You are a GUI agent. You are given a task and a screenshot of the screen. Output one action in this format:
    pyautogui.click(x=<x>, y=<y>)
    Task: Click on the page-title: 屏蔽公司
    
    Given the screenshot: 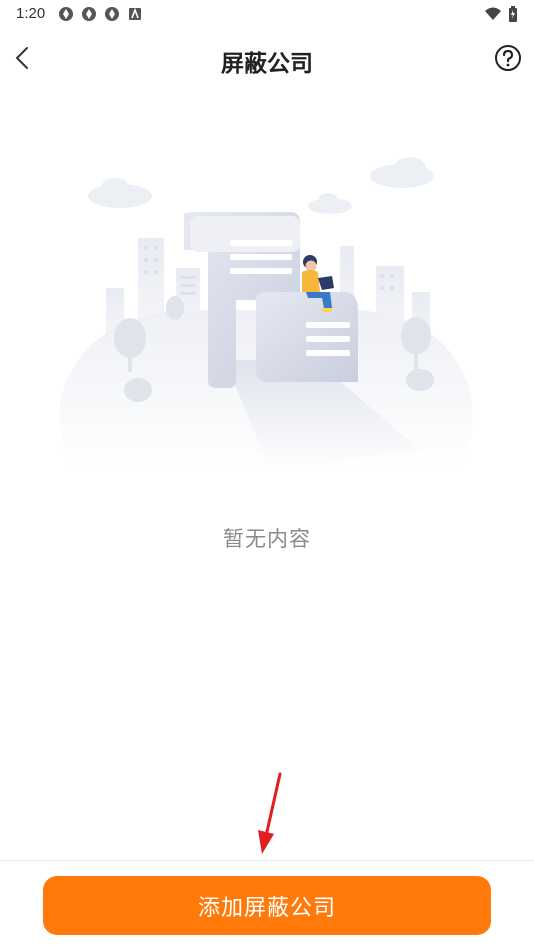 What is the action you would take?
    pyautogui.click(x=267, y=63)
    